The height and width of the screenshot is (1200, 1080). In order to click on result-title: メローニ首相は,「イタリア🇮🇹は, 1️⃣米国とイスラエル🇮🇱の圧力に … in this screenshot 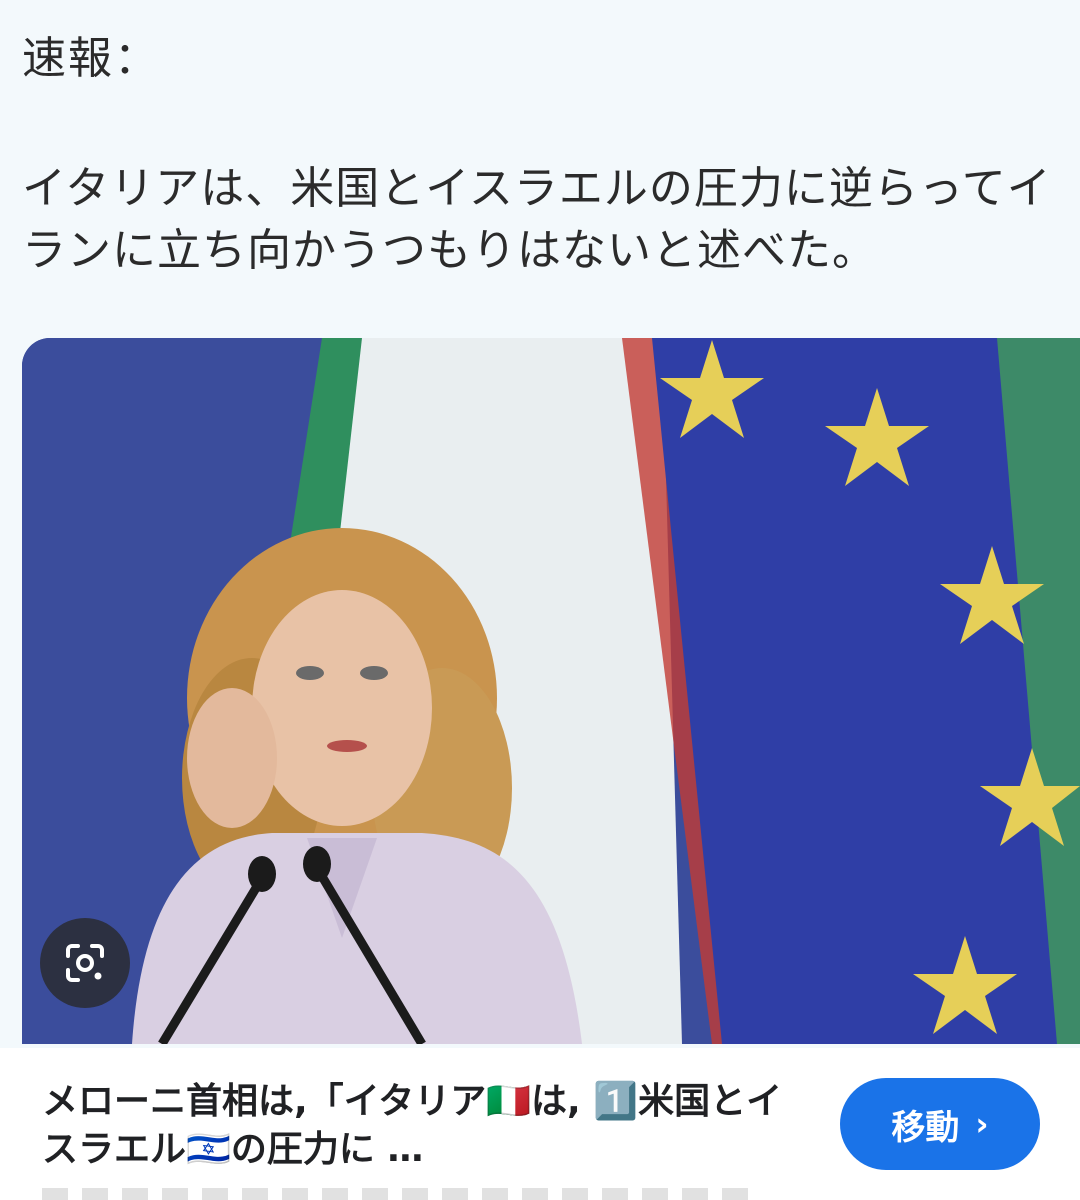, I will do `click(427, 1126)`.